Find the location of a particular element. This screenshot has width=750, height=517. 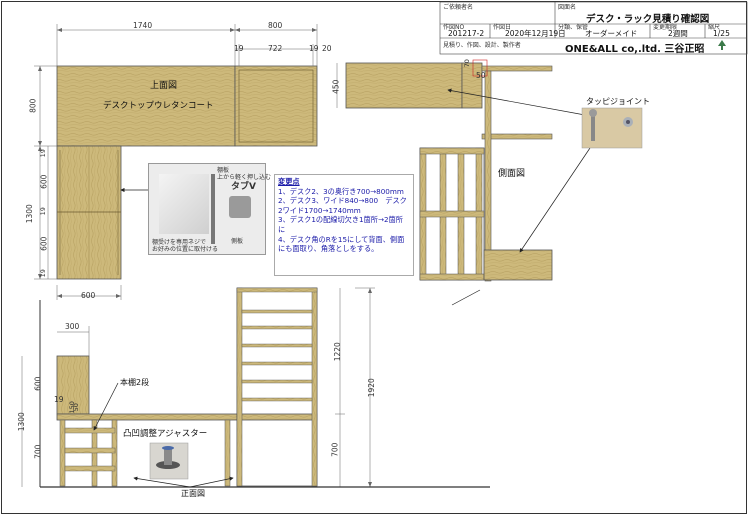

company-logo is located at coordinates (722, 45).